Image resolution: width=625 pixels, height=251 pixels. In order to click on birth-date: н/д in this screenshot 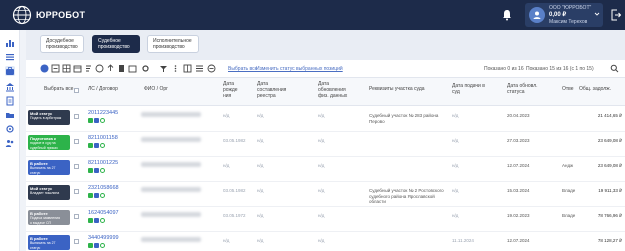, I will do `click(226, 165)`.